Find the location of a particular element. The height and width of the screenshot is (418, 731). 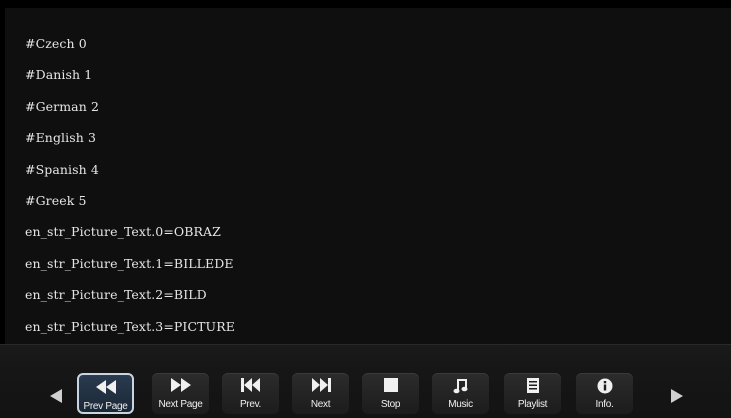

fast-forward-icon is located at coordinates (180, 386).